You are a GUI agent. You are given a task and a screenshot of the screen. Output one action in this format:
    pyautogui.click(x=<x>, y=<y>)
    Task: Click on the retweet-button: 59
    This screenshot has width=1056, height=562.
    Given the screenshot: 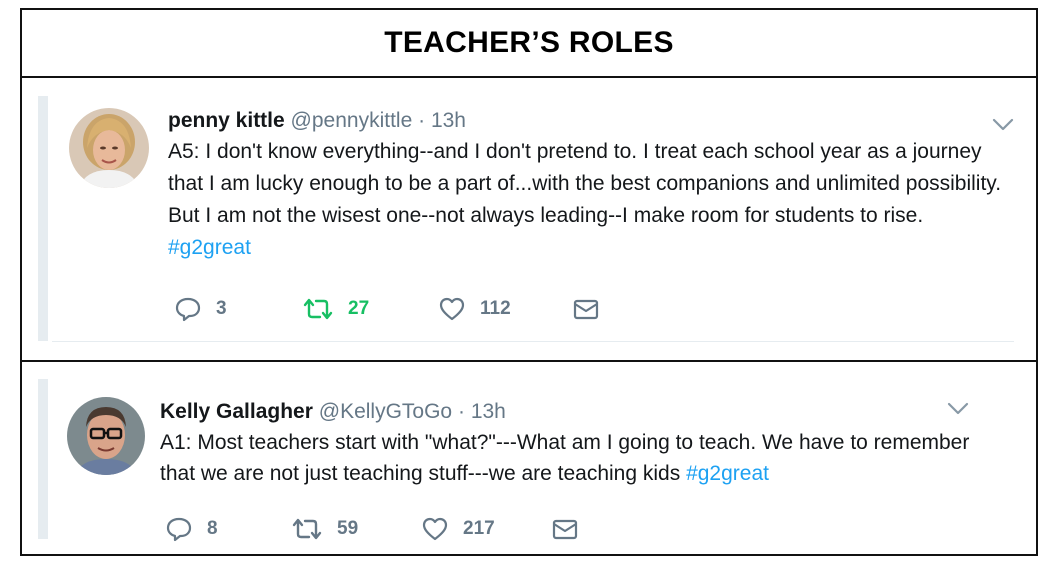 What is the action you would take?
    pyautogui.click(x=356, y=529)
    